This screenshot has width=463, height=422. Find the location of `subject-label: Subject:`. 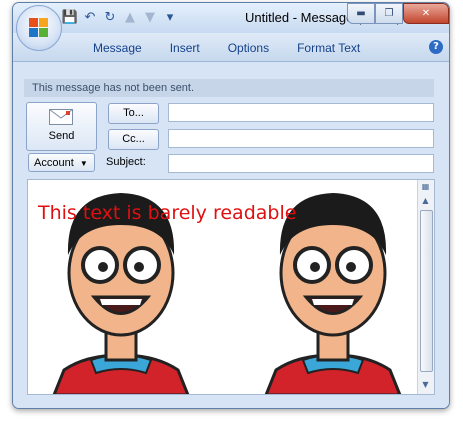

subject-label: Subject: is located at coordinates (126, 162).